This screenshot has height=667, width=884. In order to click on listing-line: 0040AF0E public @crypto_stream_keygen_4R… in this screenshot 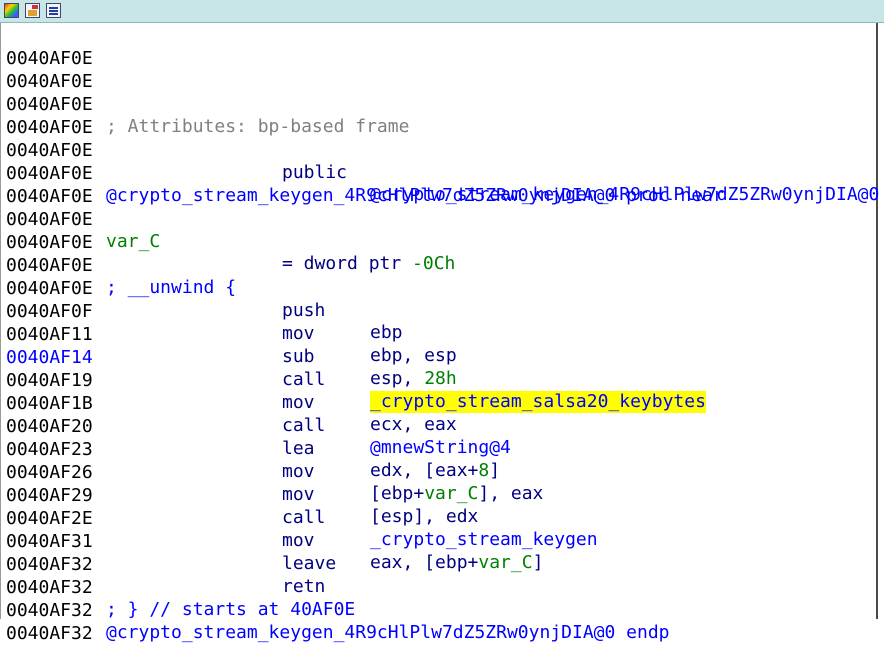, I will do `click(442, 161)`.